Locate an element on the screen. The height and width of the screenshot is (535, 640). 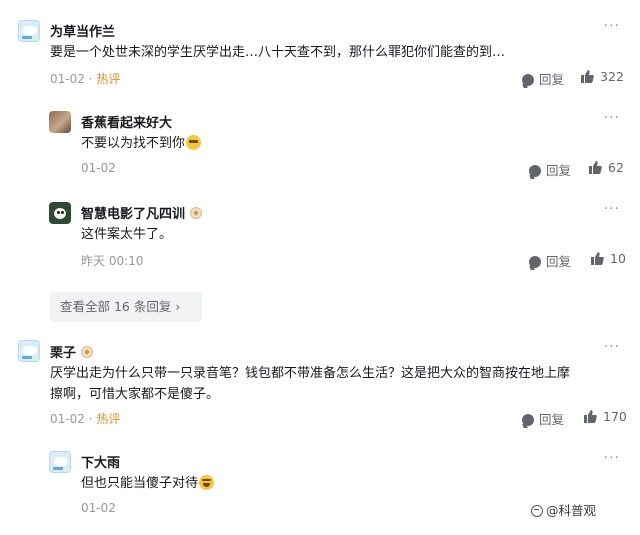
watermark-text: @科普观 is located at coordinates (571, 510).